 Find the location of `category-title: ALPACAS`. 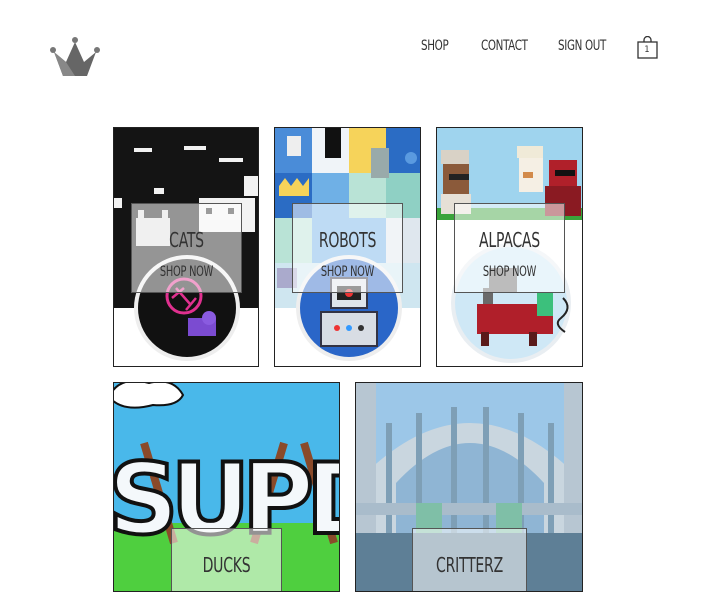

category-title: ALPACAS is located at coordinates (509, 240).